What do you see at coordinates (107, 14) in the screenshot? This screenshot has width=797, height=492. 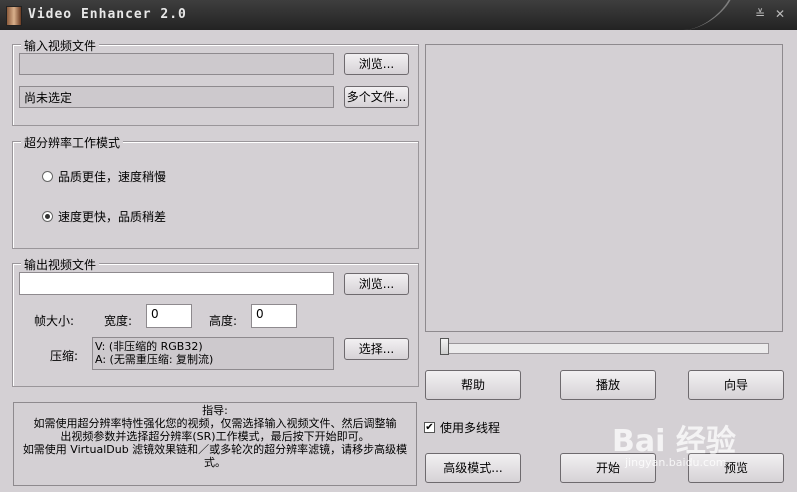 I see `window-title: Video Enhancer 2.0` at bounding box center [107, 14].